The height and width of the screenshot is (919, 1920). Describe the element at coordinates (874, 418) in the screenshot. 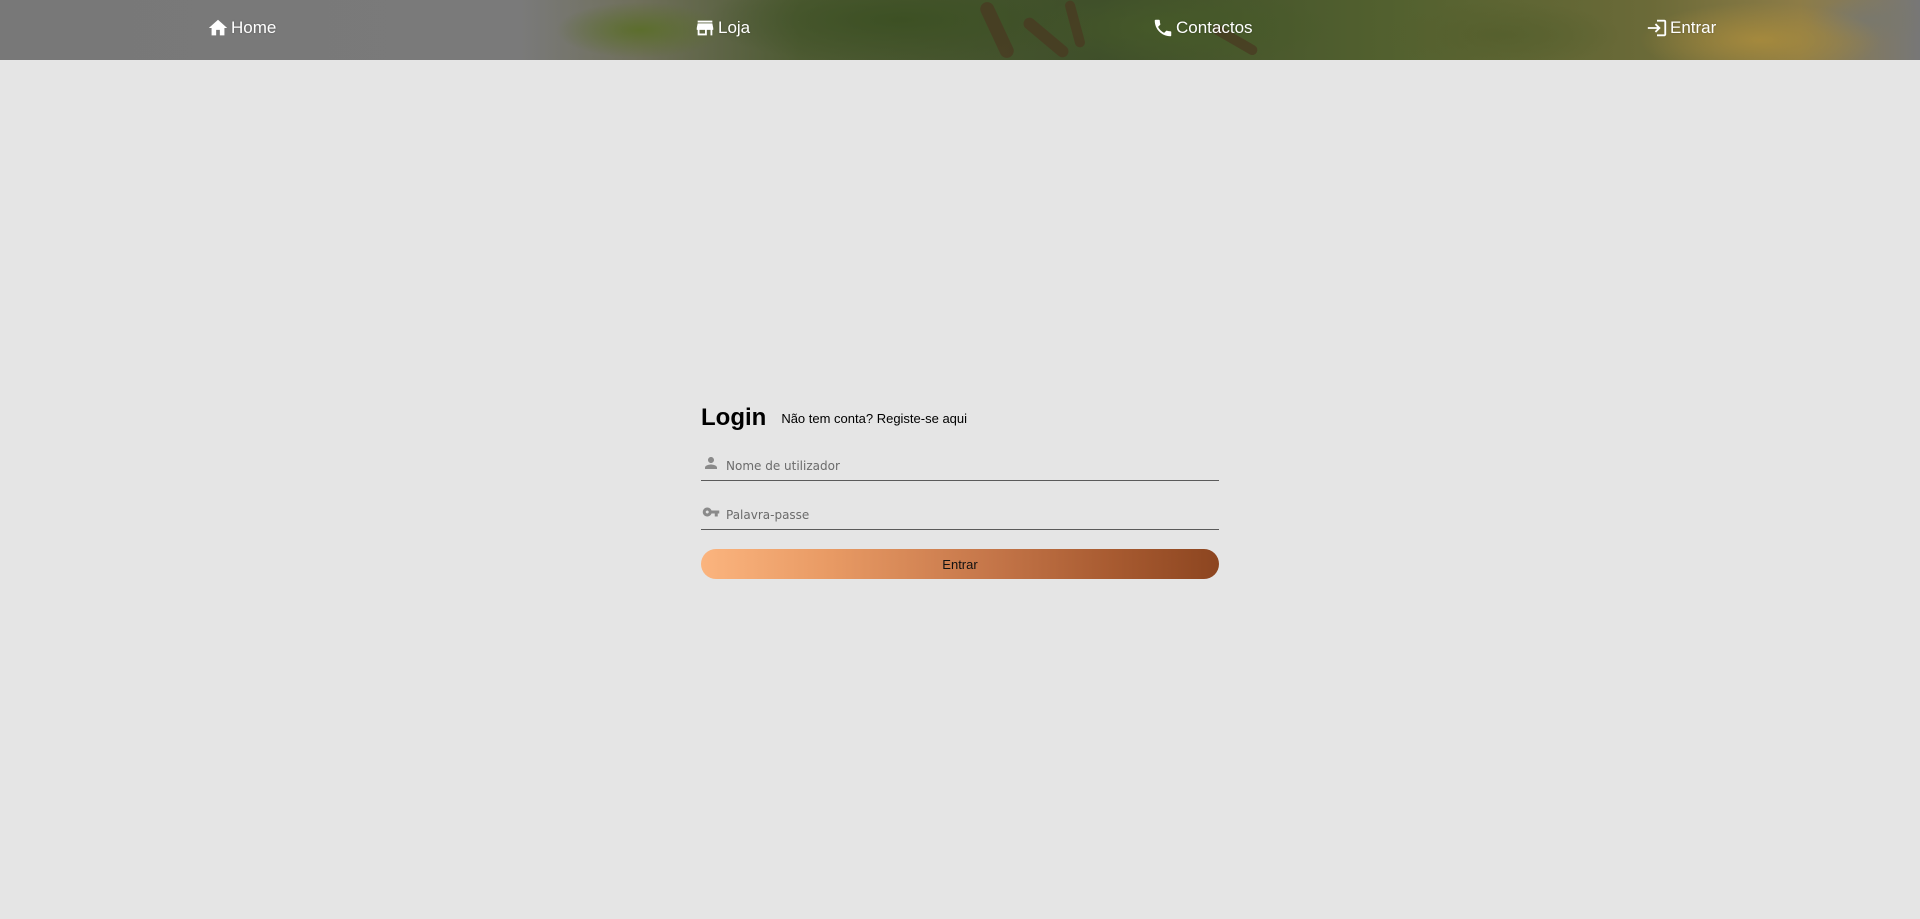

I see `register-link: Não tem conta? Registe-se aqui` at that location.